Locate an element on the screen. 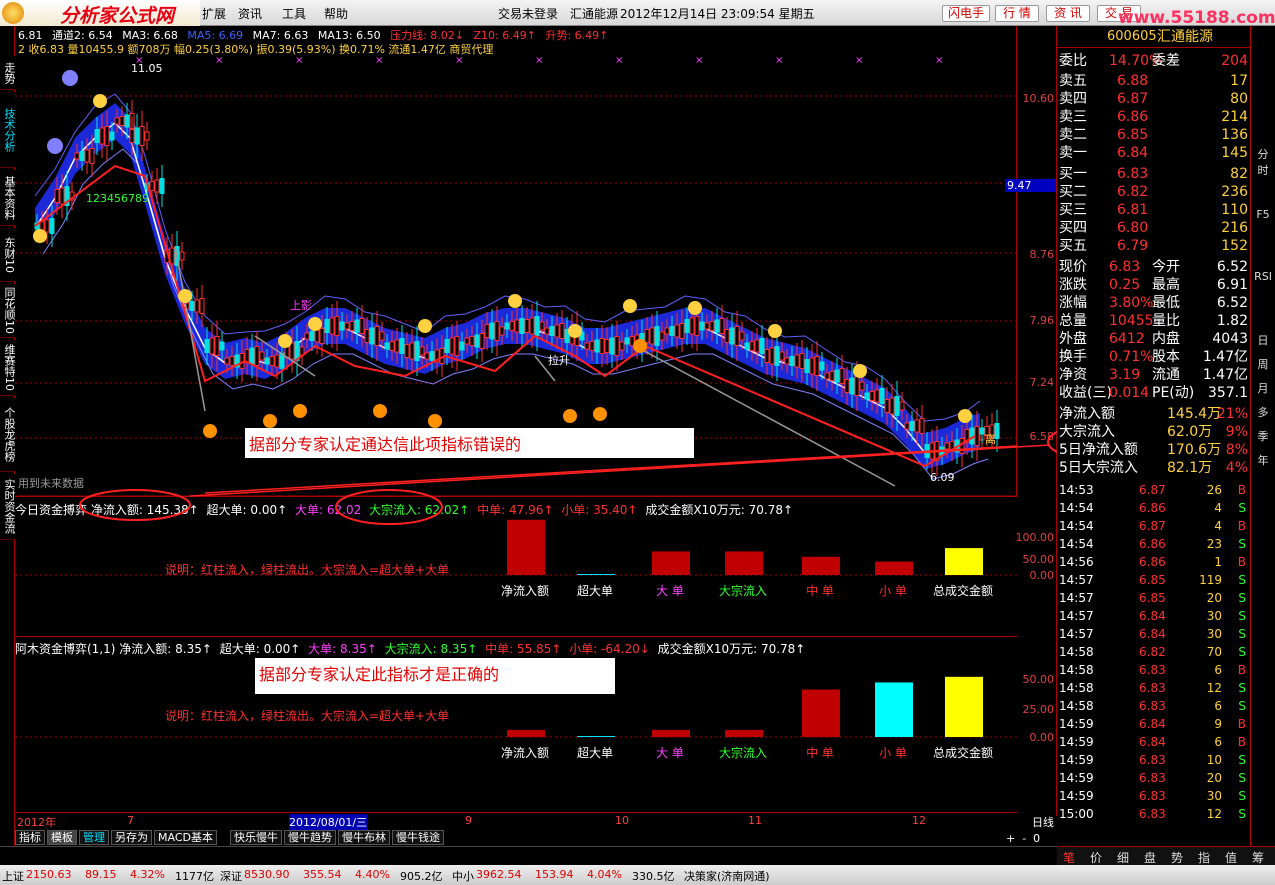  menu-tools: 工具 is located at coordinates (294, 13).